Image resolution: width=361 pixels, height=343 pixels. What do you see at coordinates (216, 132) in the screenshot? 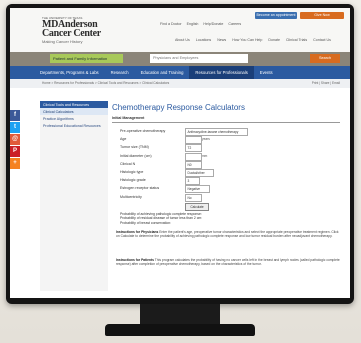
I see `chemotherapy-select: Anthracycline-taxane chemotherapy` at bounding box center [216, 132].